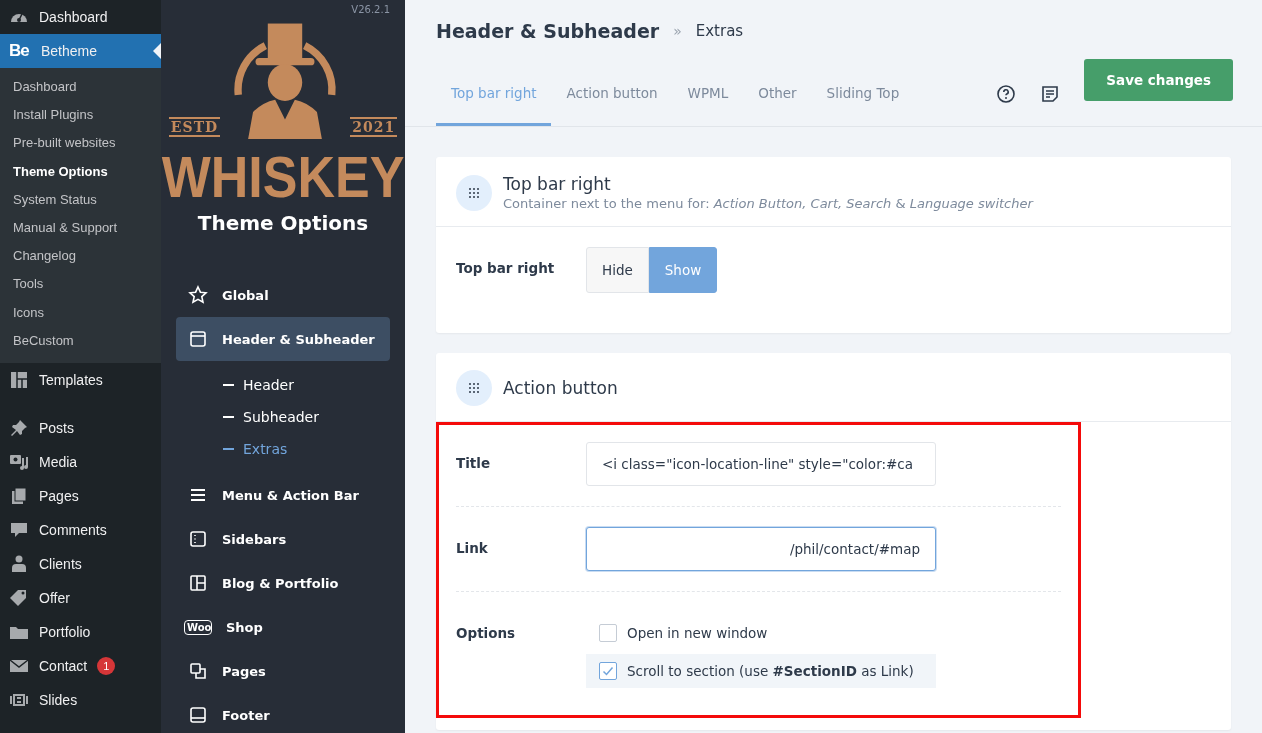 The image size is (1262, 733). What do you see at coordinates (474, 463) in the screenshot?
I see `field-label: Title` at bounding box center [474, 463].